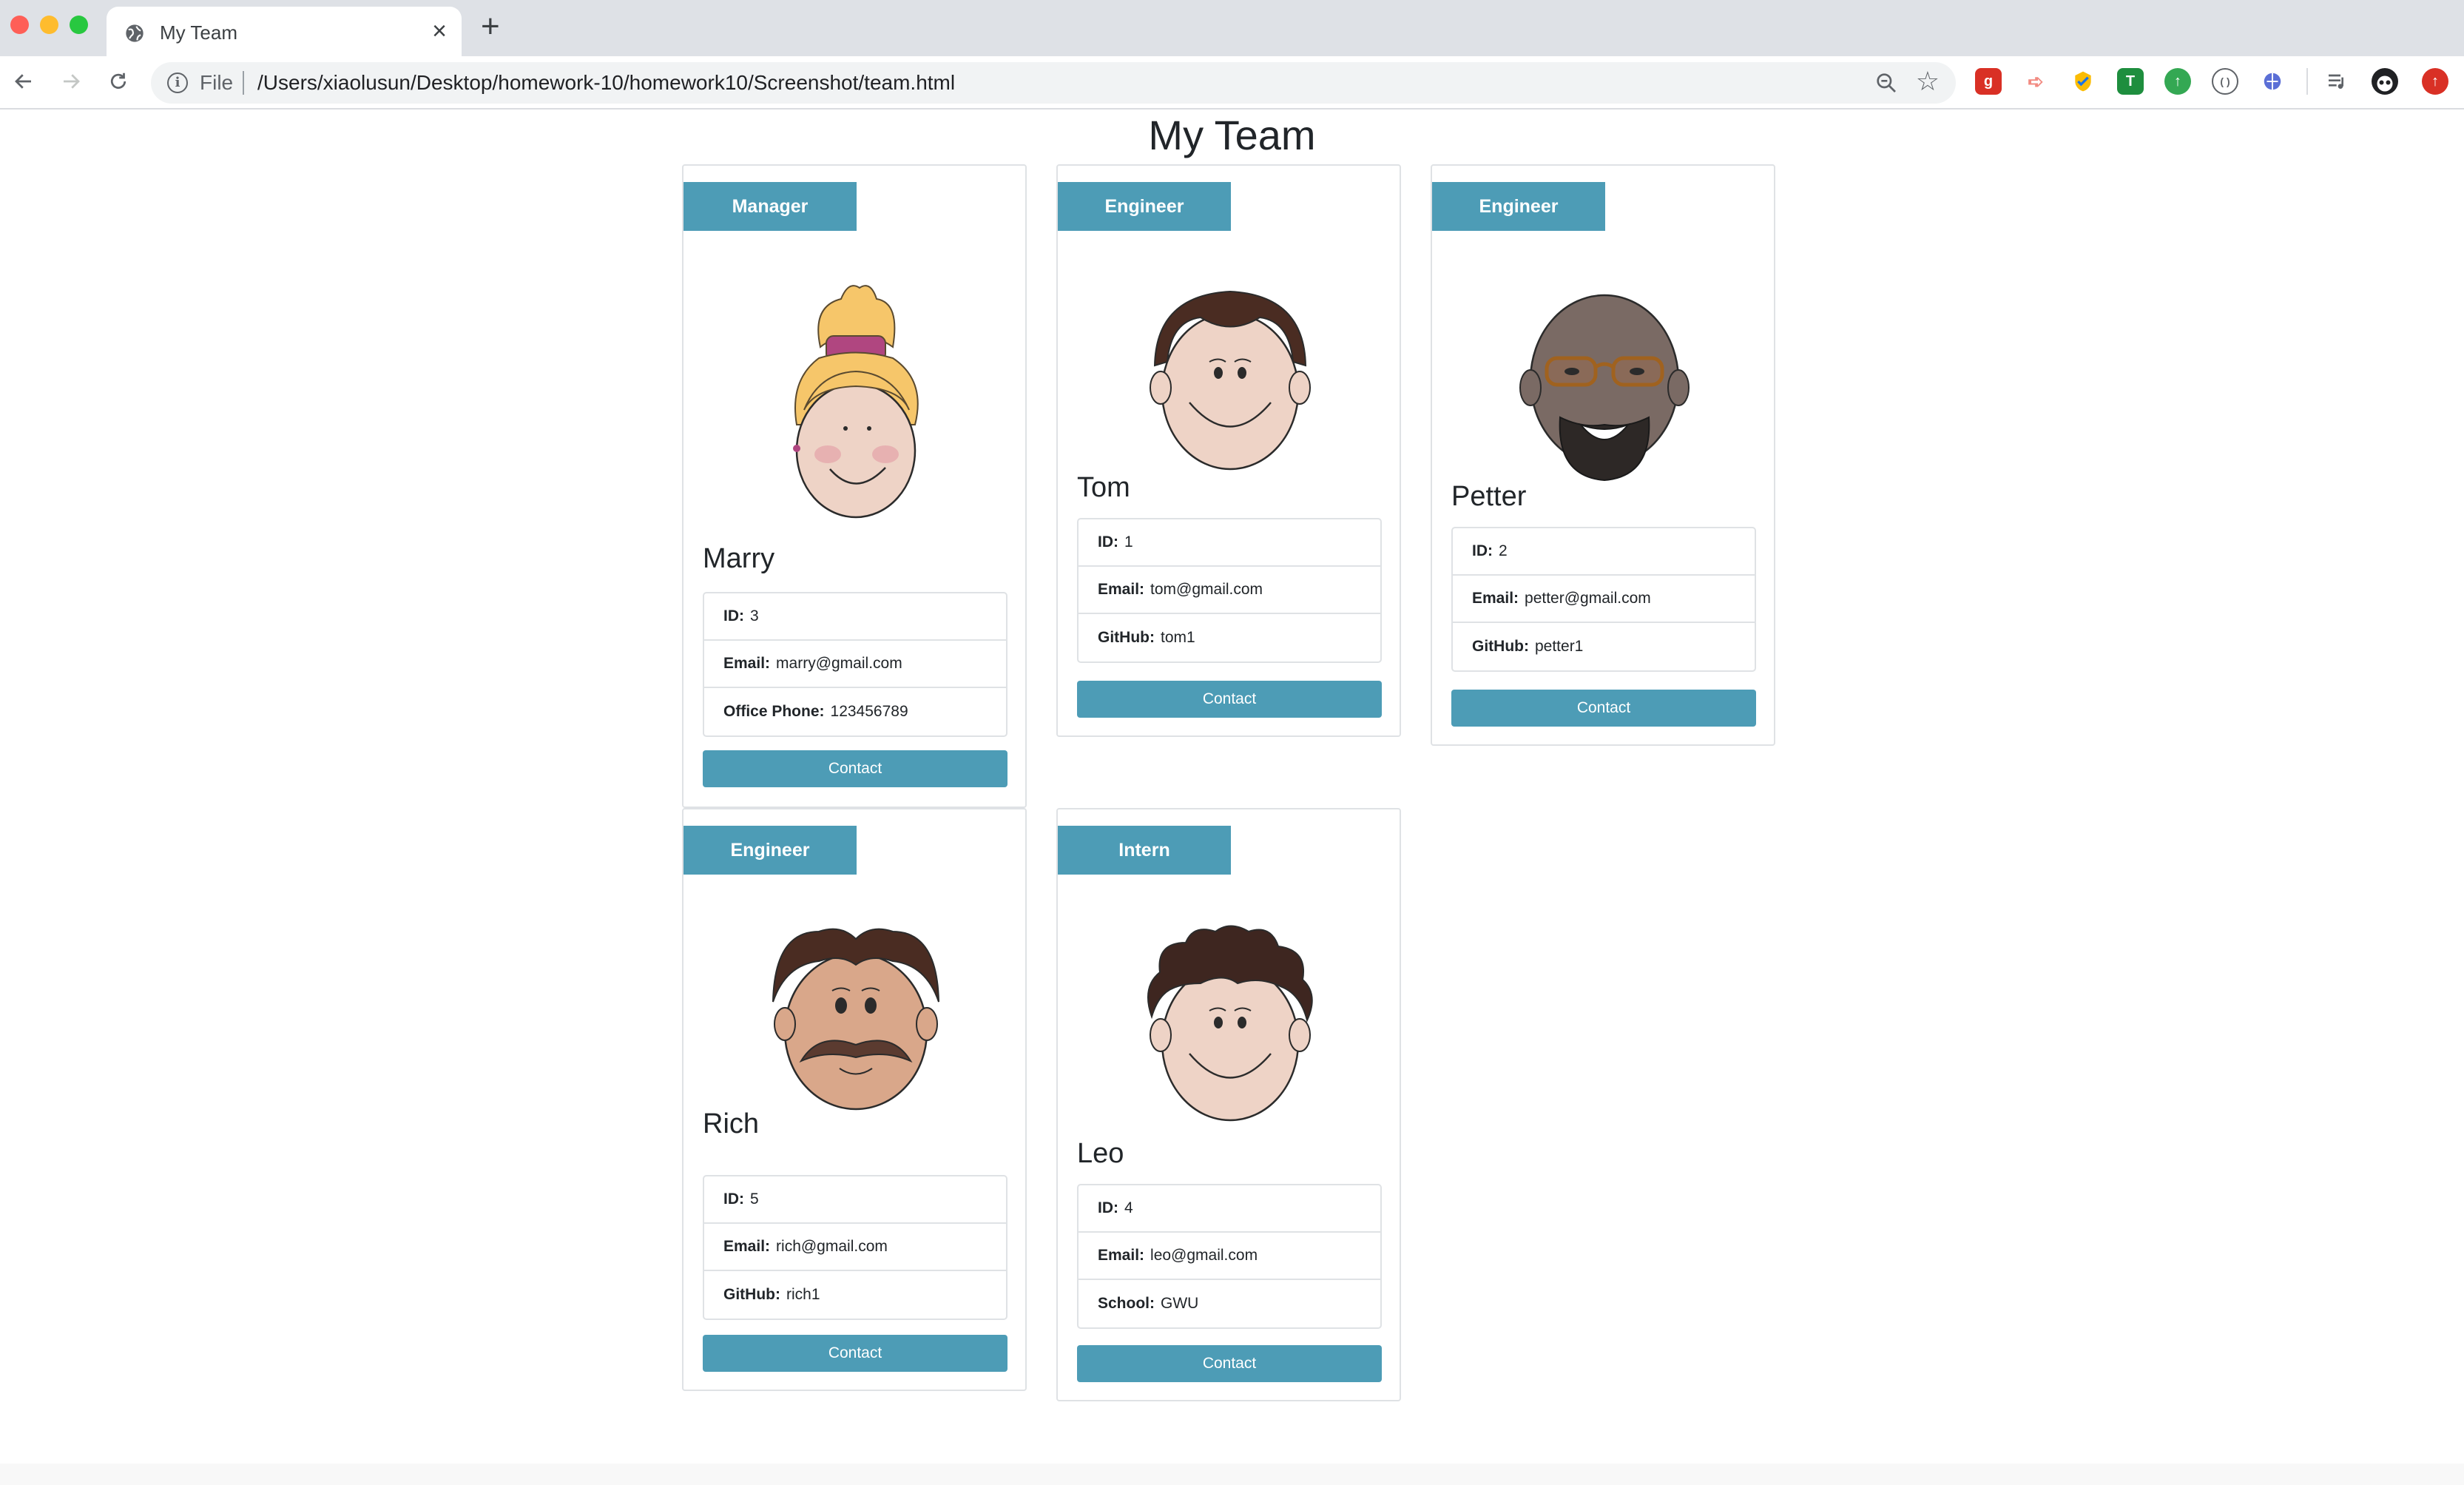 Image resolution: width=2464 pixels, height=1485 pixels. I want to click on page-title: My Team, so click(1232, 135).